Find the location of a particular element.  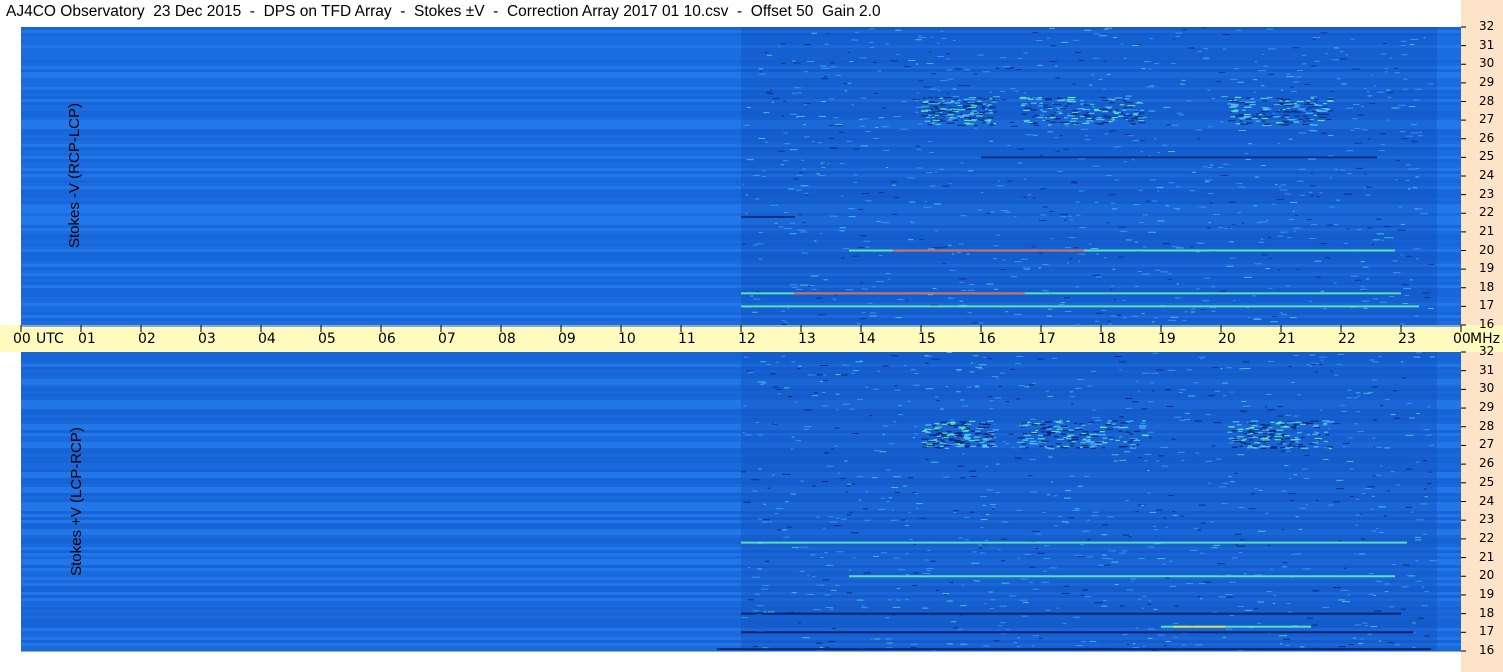

time-tick-label: 16 is located at coordinates (987, 339).